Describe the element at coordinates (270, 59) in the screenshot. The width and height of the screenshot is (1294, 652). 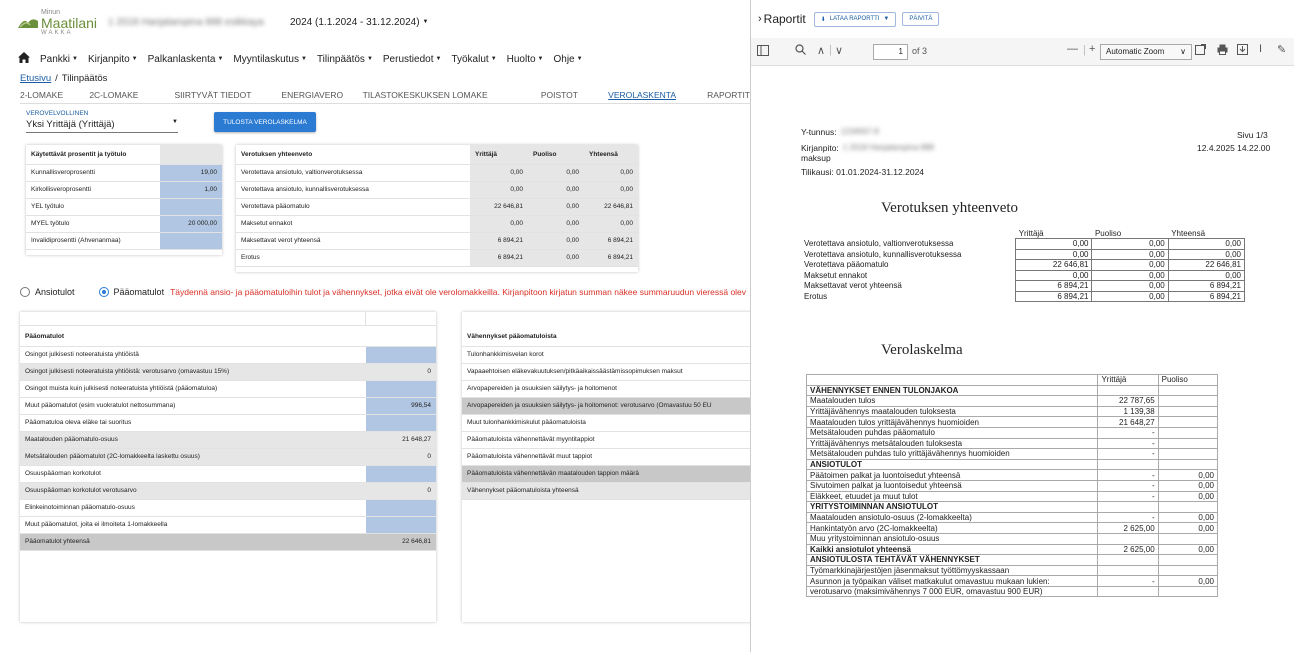
I see `nav-myyntilaskutus: Myyntilaskutus ▼` at that location.